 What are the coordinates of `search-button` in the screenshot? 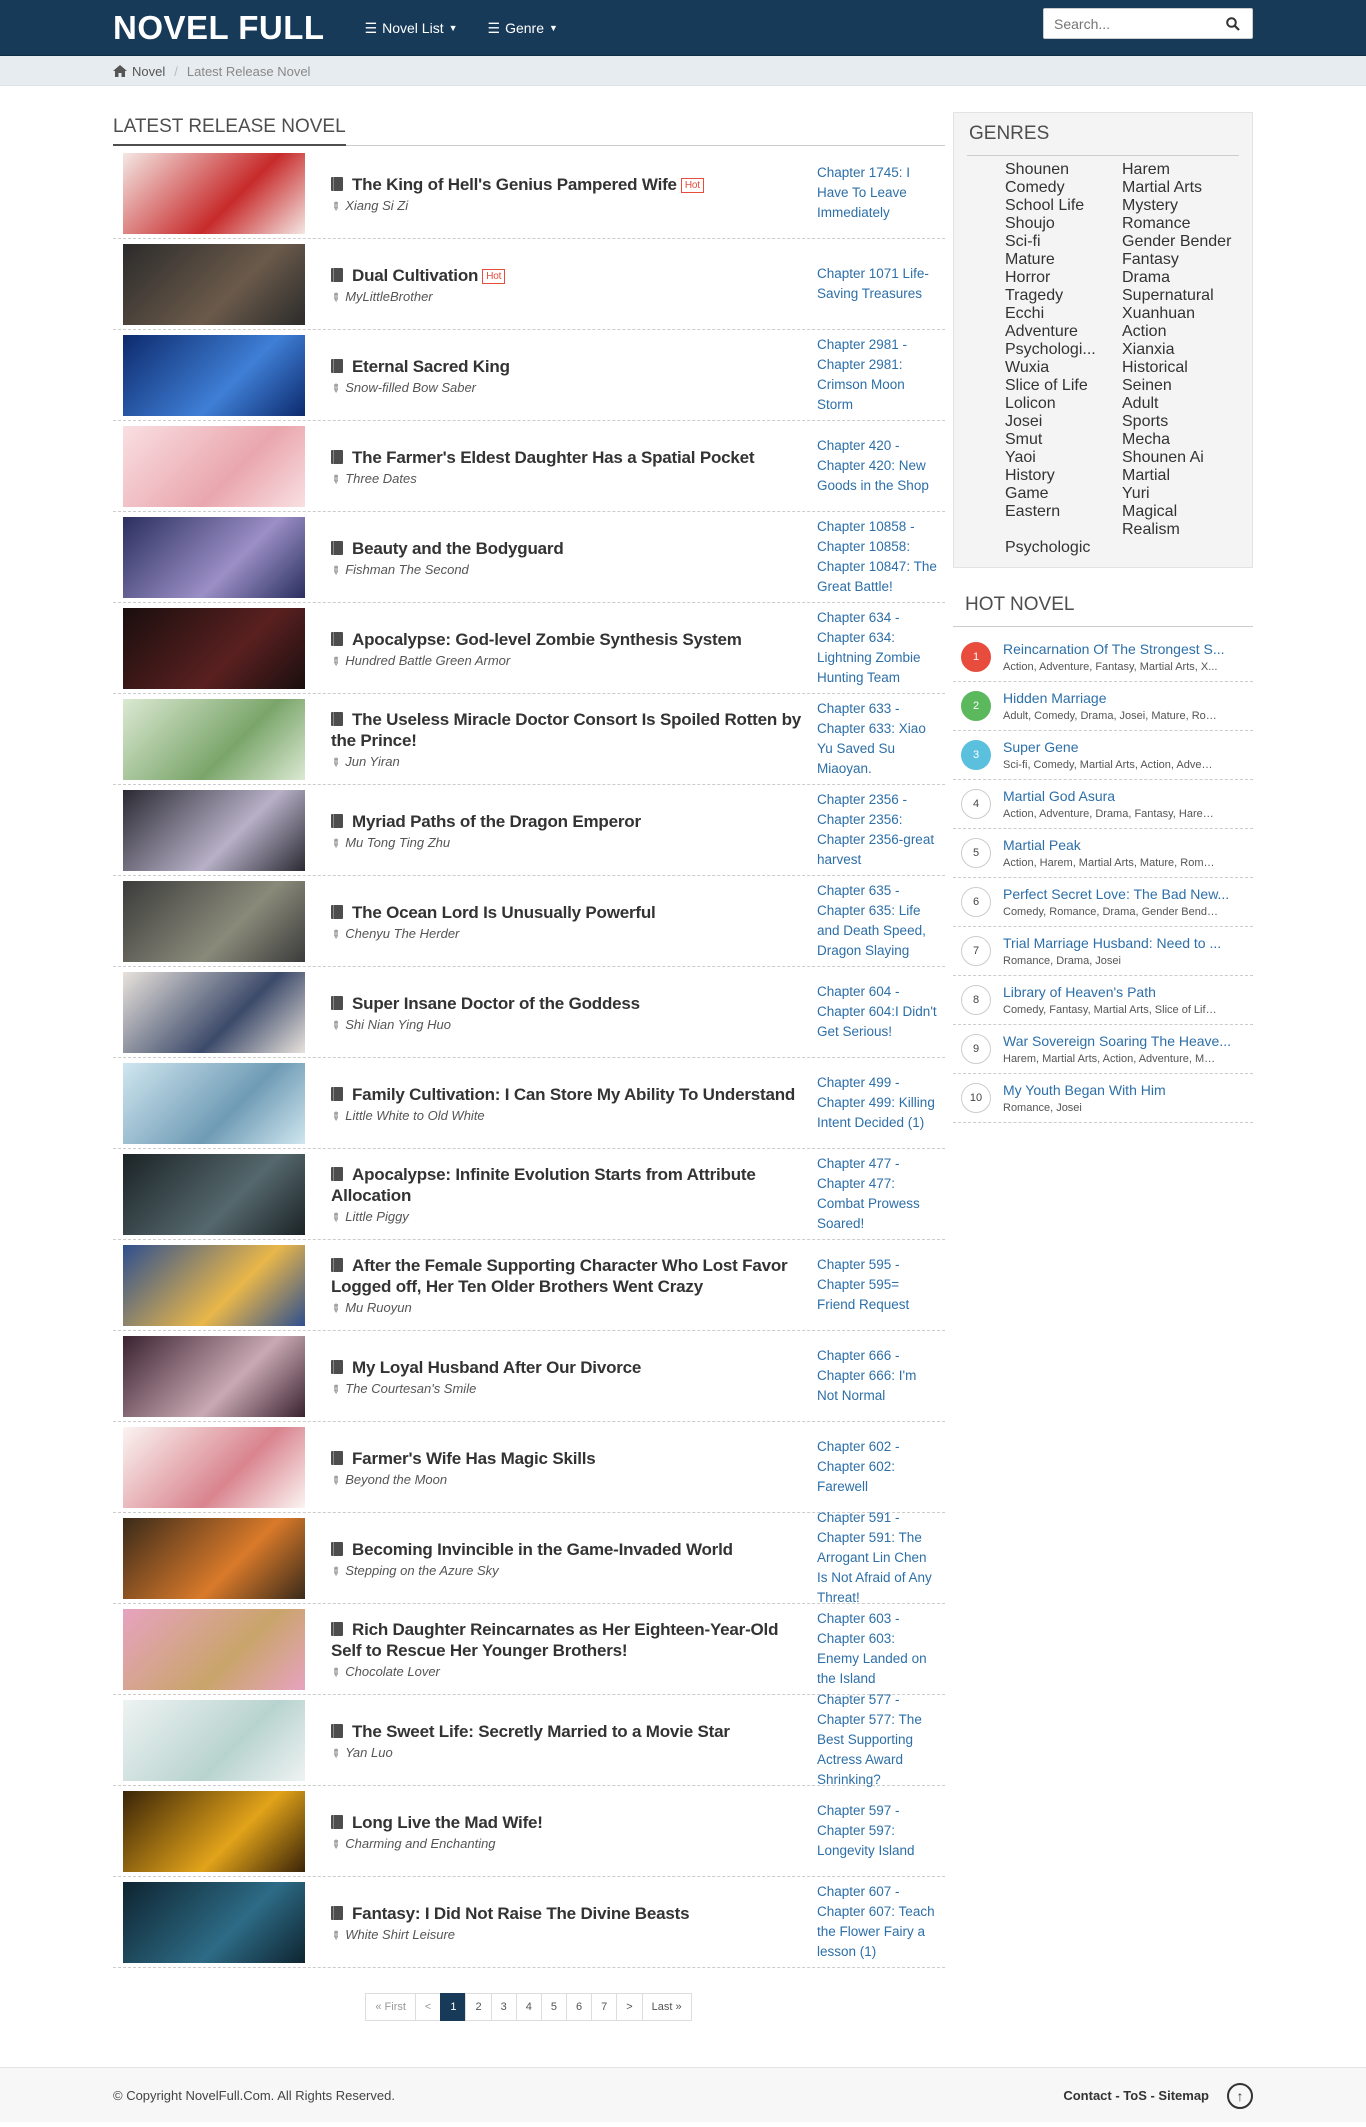 It's located at (1233, 23).